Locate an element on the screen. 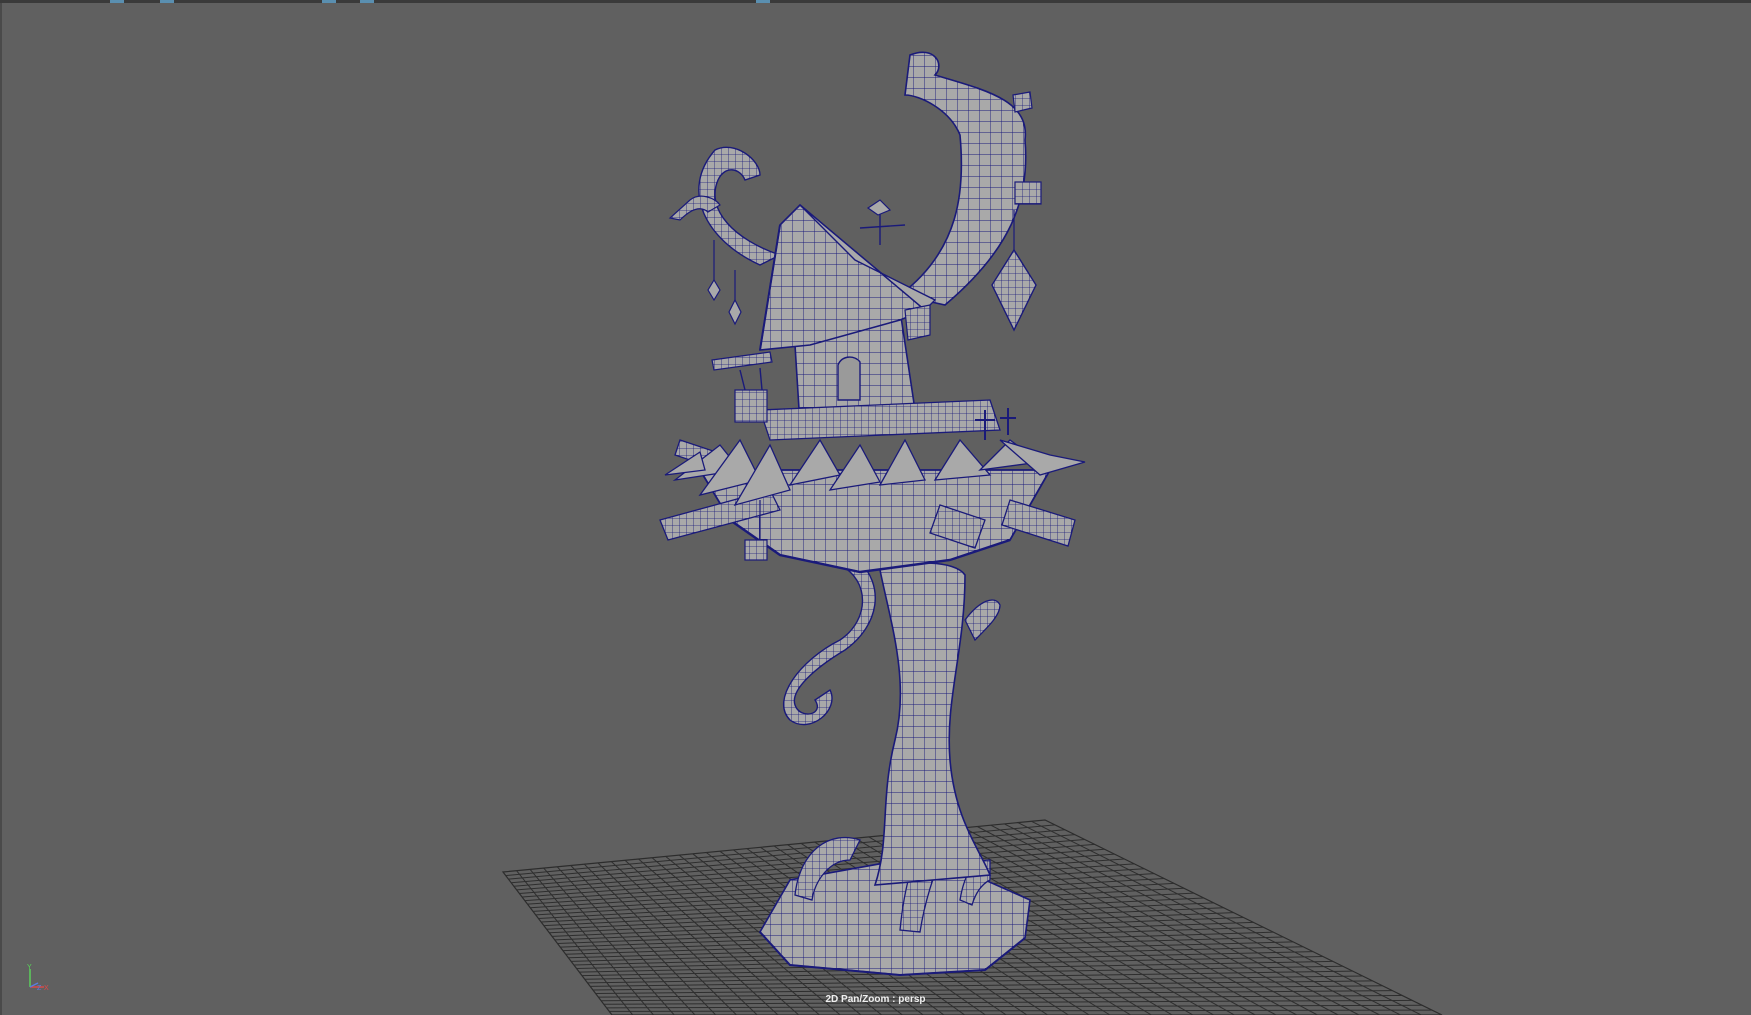 This screenshot has height=1015, width=1751. axis-x-label: X is located at coordinates (46, 988).